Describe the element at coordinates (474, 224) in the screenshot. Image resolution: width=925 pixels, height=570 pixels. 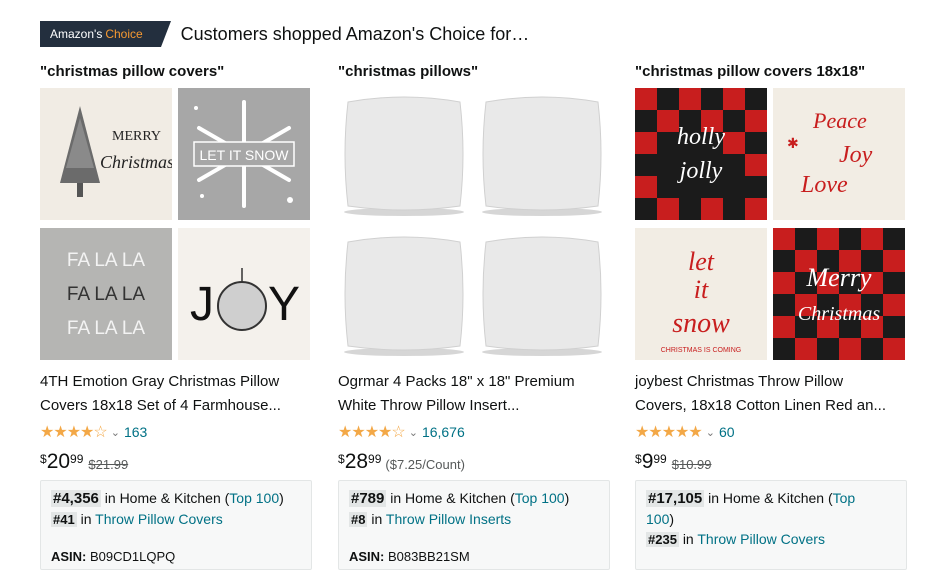
I see `product-image` at that location.